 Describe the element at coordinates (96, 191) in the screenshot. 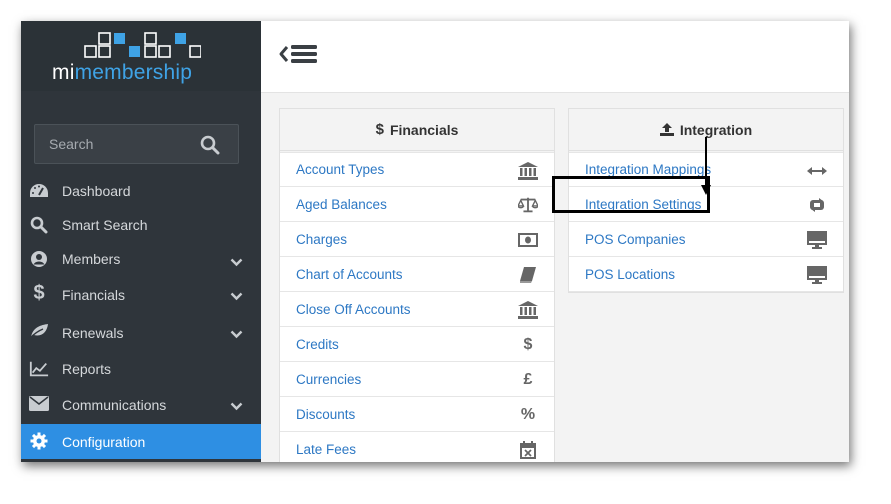

I see `nav-label: Dashboard` at that location.